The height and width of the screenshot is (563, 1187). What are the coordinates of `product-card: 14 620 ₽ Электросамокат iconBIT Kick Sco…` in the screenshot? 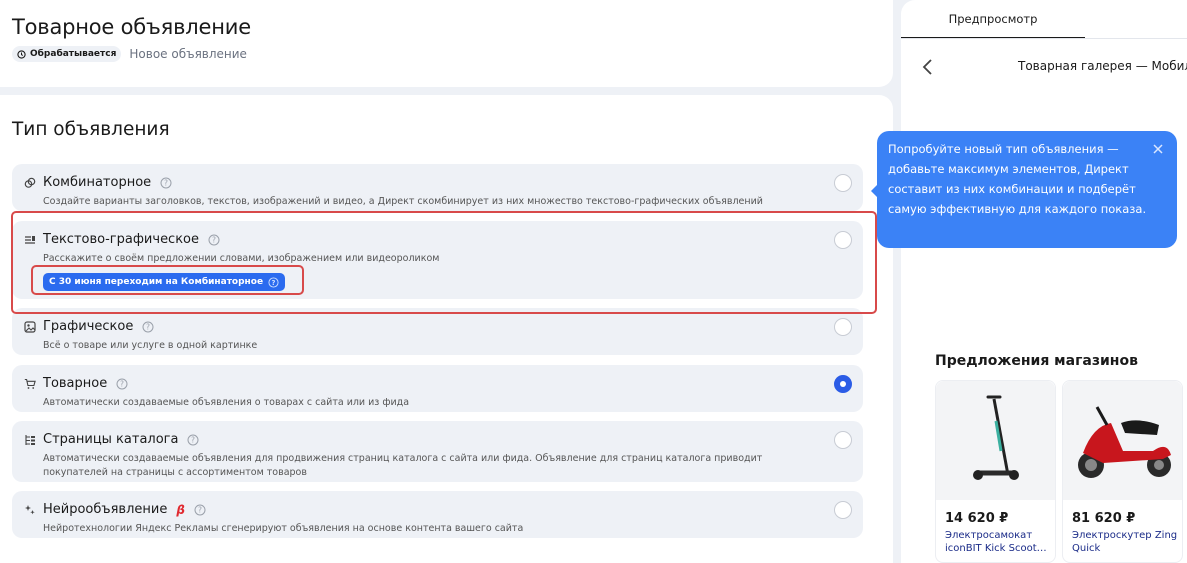 It's located at (995, 471).